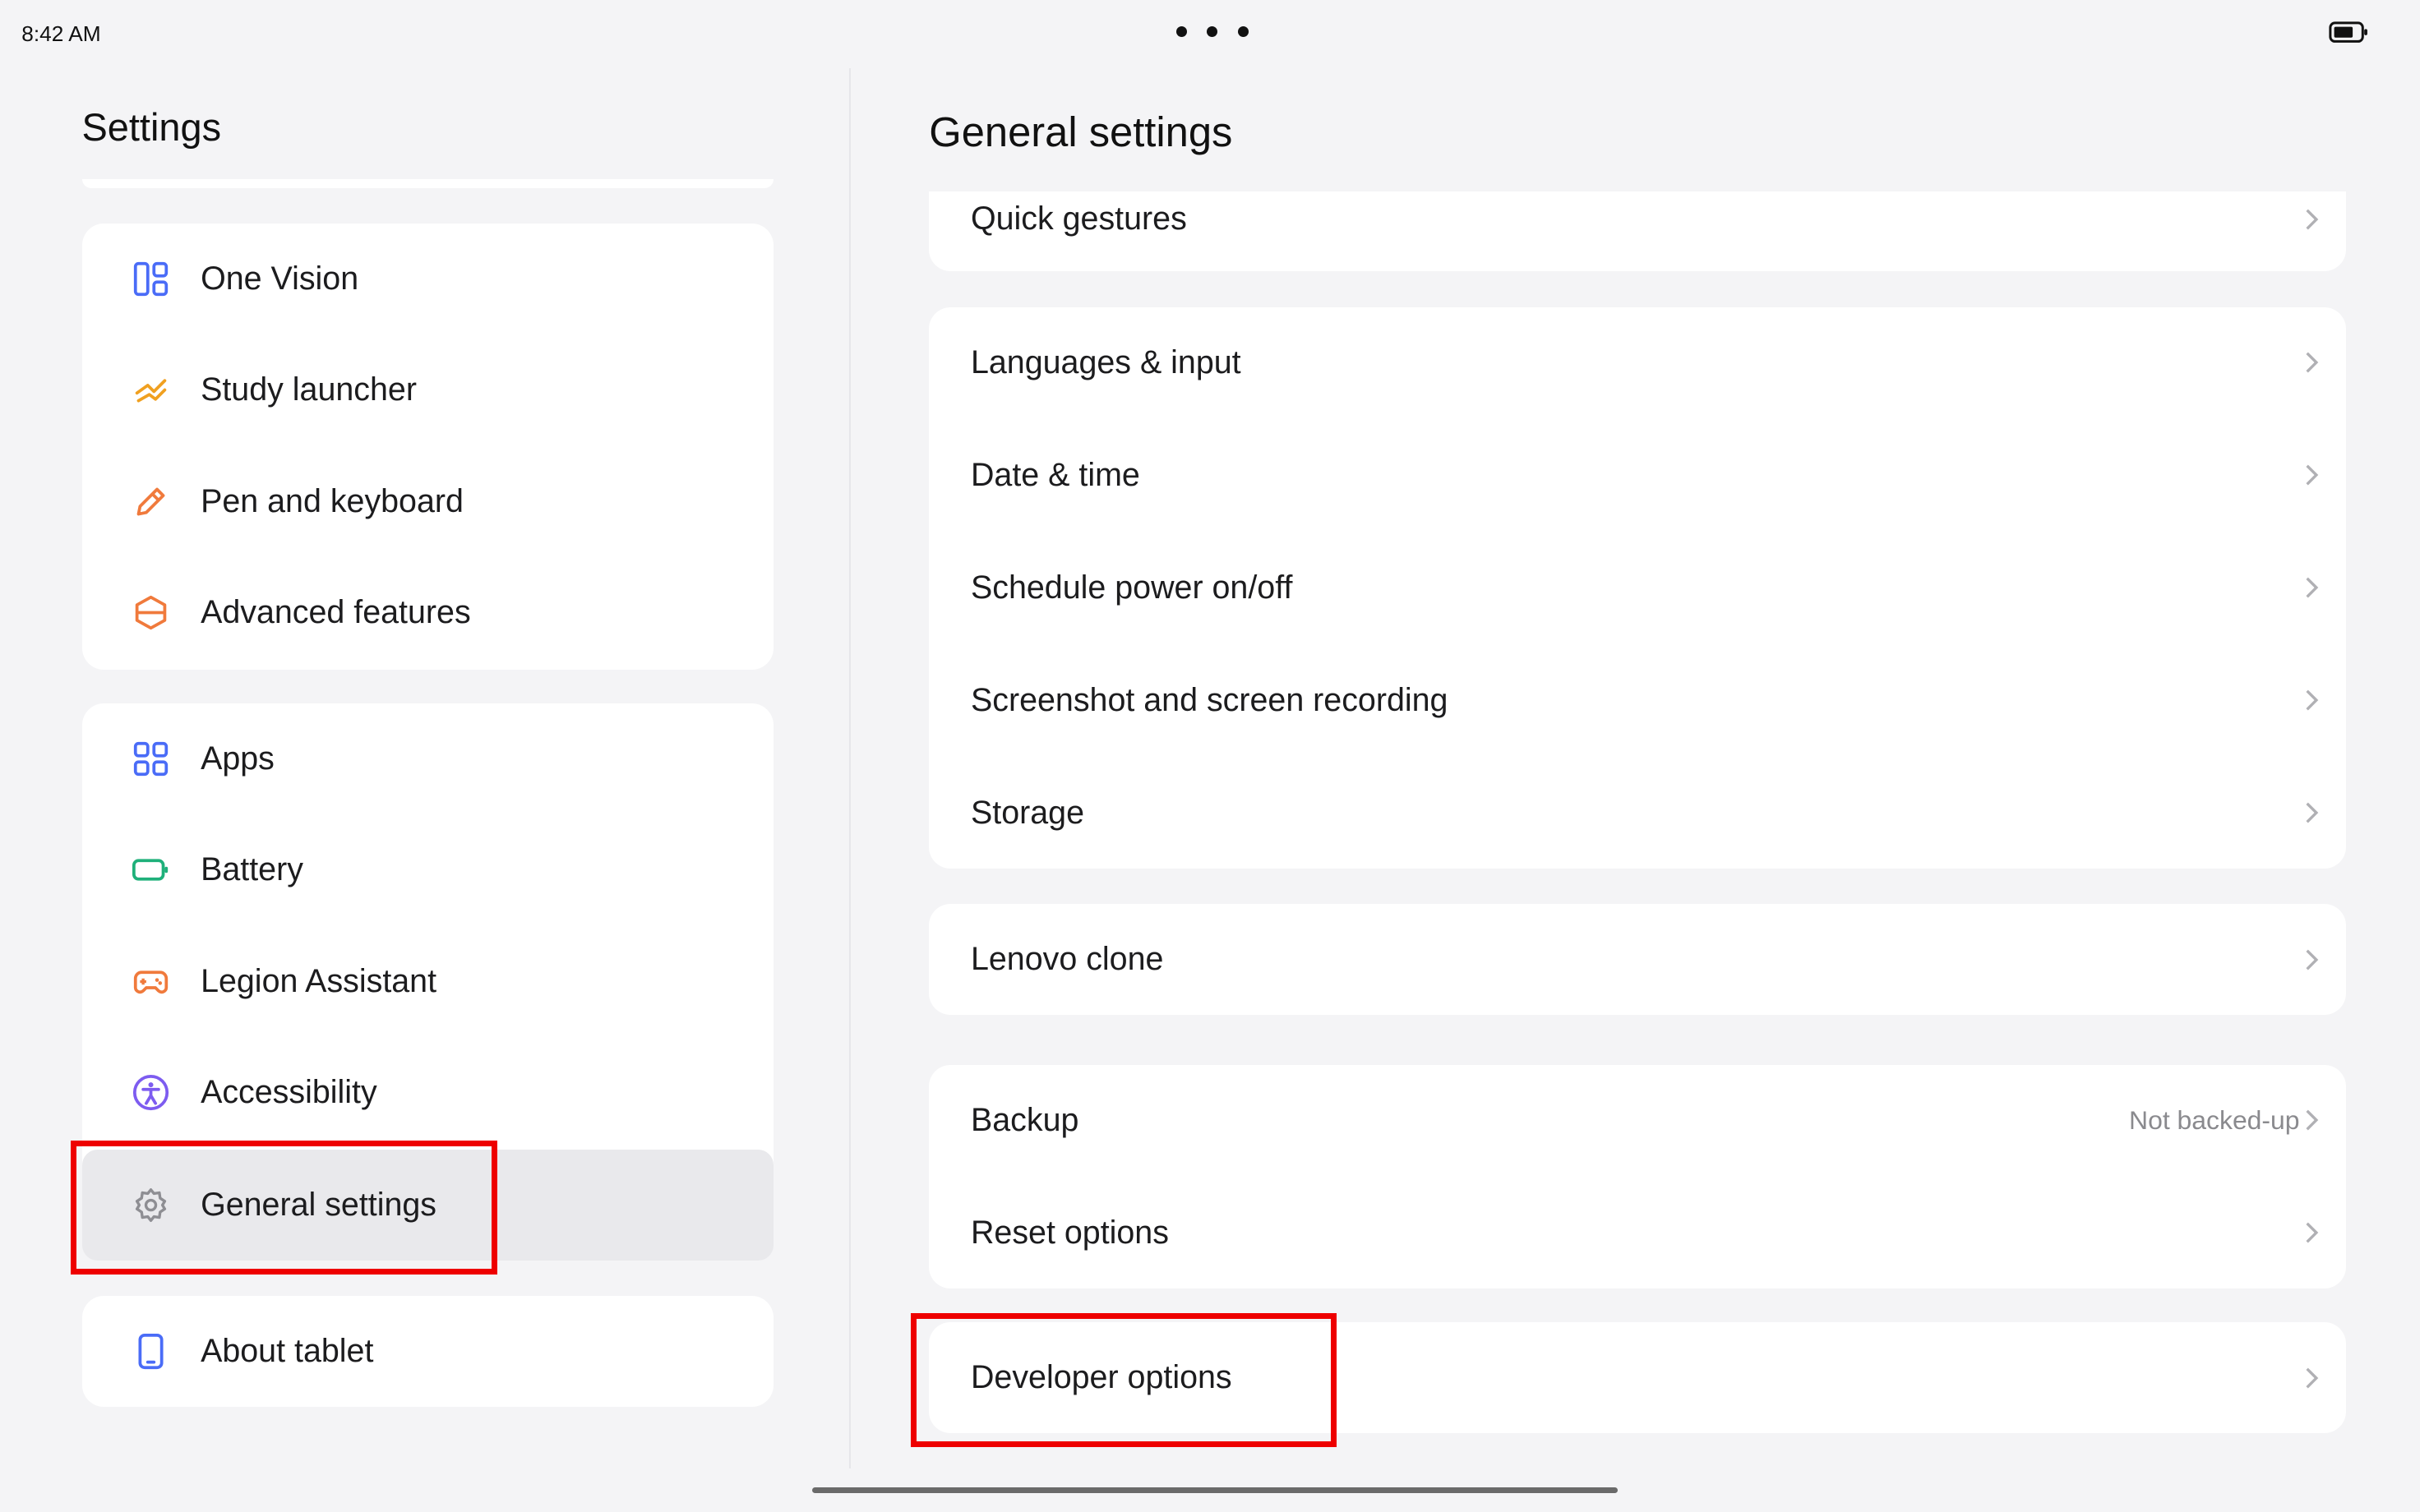 Image resolution: width=2420 pixels, height=1512 pixels. Describe the element at coordinates (1027, 812) in the screenshot. I see `row-label: Storage` at that location.